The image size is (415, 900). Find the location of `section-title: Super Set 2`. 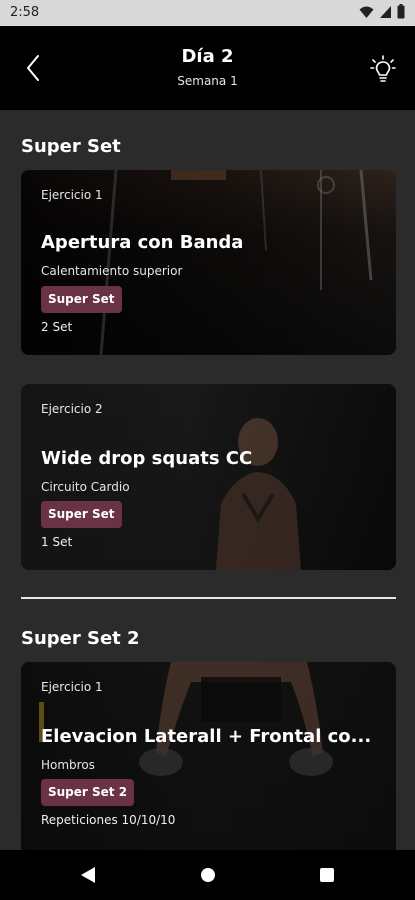

section-title: Super Set 2 is located at coordinates (80, 638).